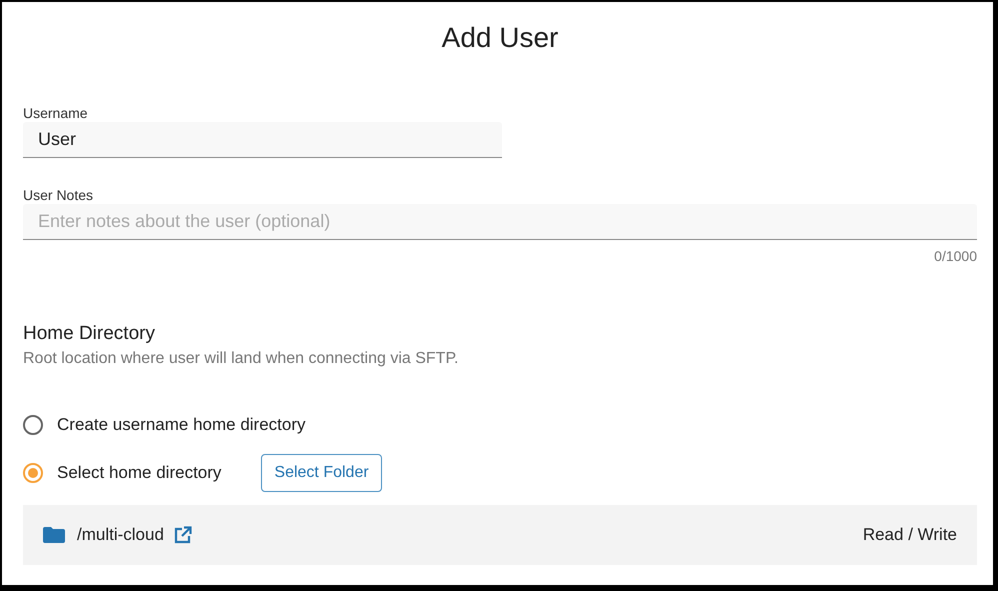  Describe the element at coordinates (54, 535) in the screenshot. I see `folder-icon` at that location.